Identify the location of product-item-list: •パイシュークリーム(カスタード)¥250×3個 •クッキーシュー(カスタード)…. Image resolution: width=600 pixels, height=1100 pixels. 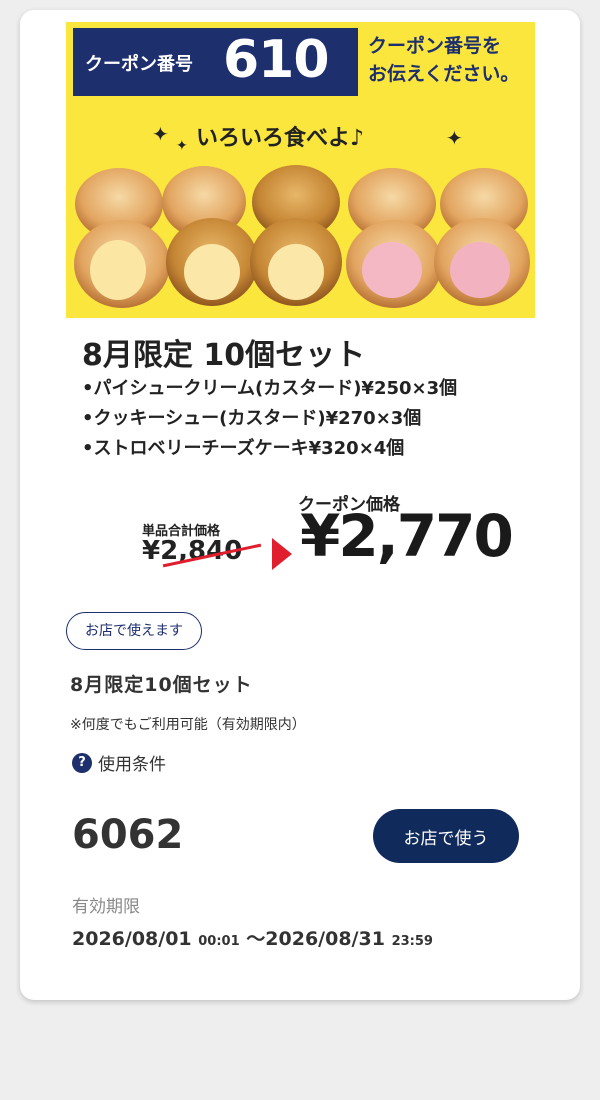
(269, 419).